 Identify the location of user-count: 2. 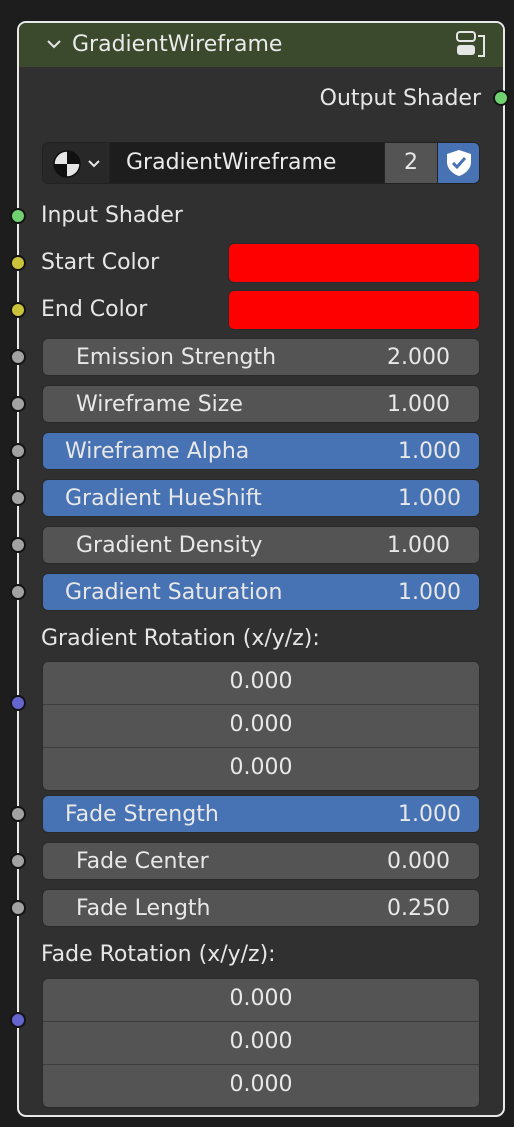
(411, 162).